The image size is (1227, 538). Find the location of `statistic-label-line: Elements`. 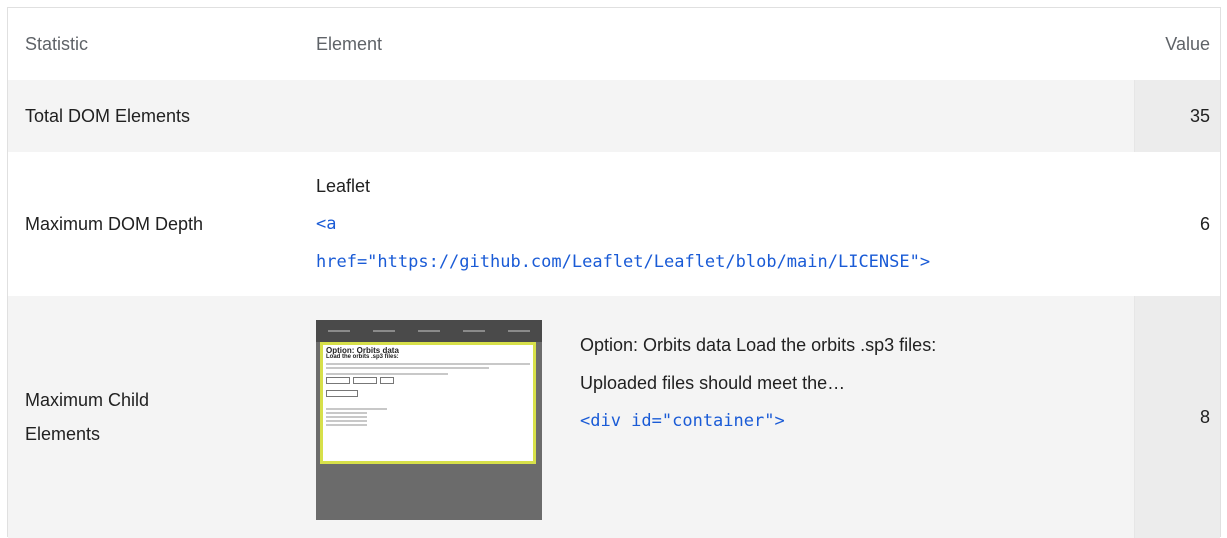

statistic-label-line: Elements is located at coordinates (63, 434).